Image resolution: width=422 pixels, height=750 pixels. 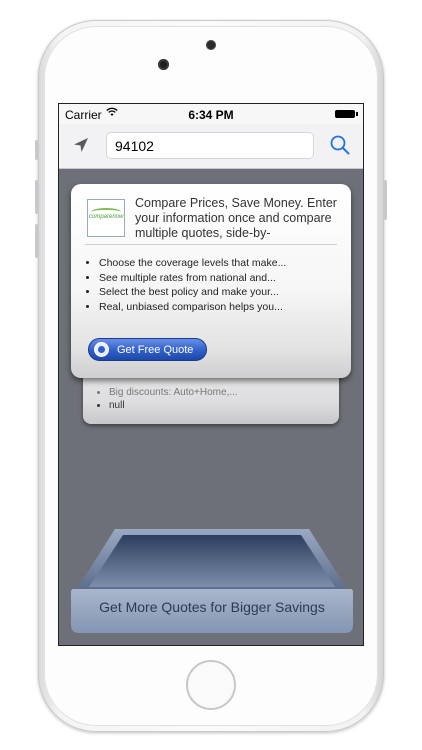 I want to click on battery-icon, so click(x=346, y=114).